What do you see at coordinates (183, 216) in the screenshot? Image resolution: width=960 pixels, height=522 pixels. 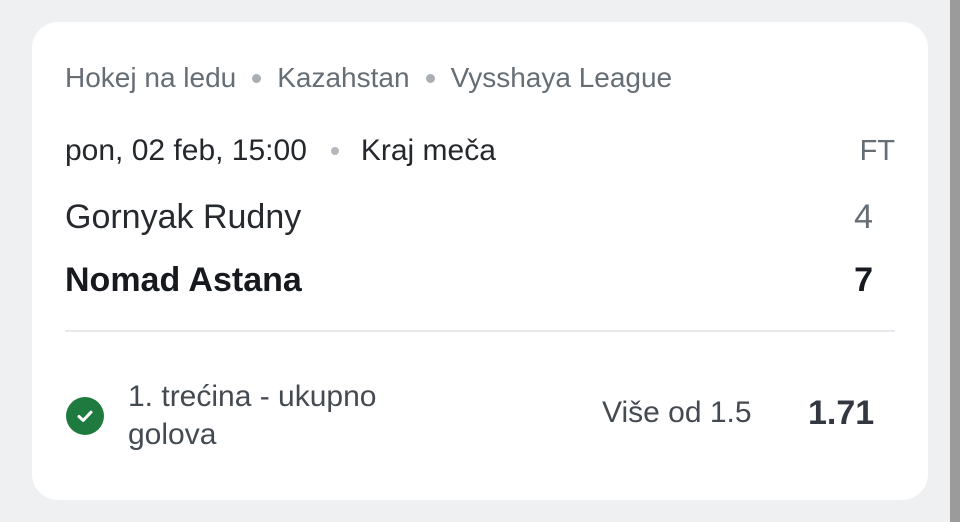 I see `home-team-name: Gornyak Rudny` at bounding box center [183, 216].